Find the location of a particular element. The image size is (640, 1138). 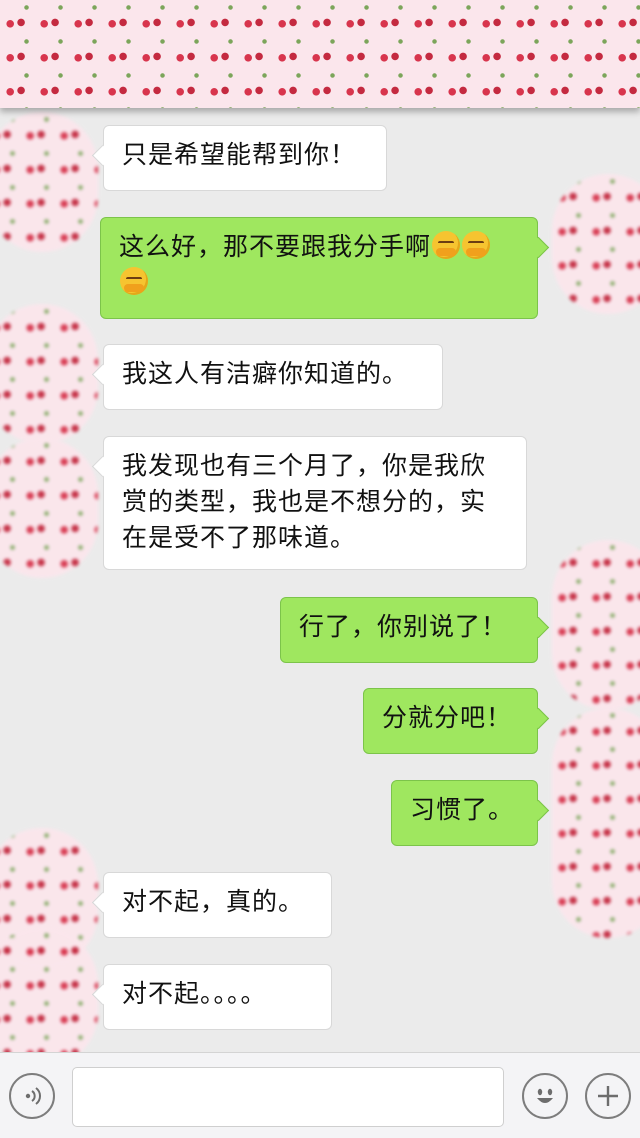

message-text: 对不起。。。。 is located at coordinates (194, 993).